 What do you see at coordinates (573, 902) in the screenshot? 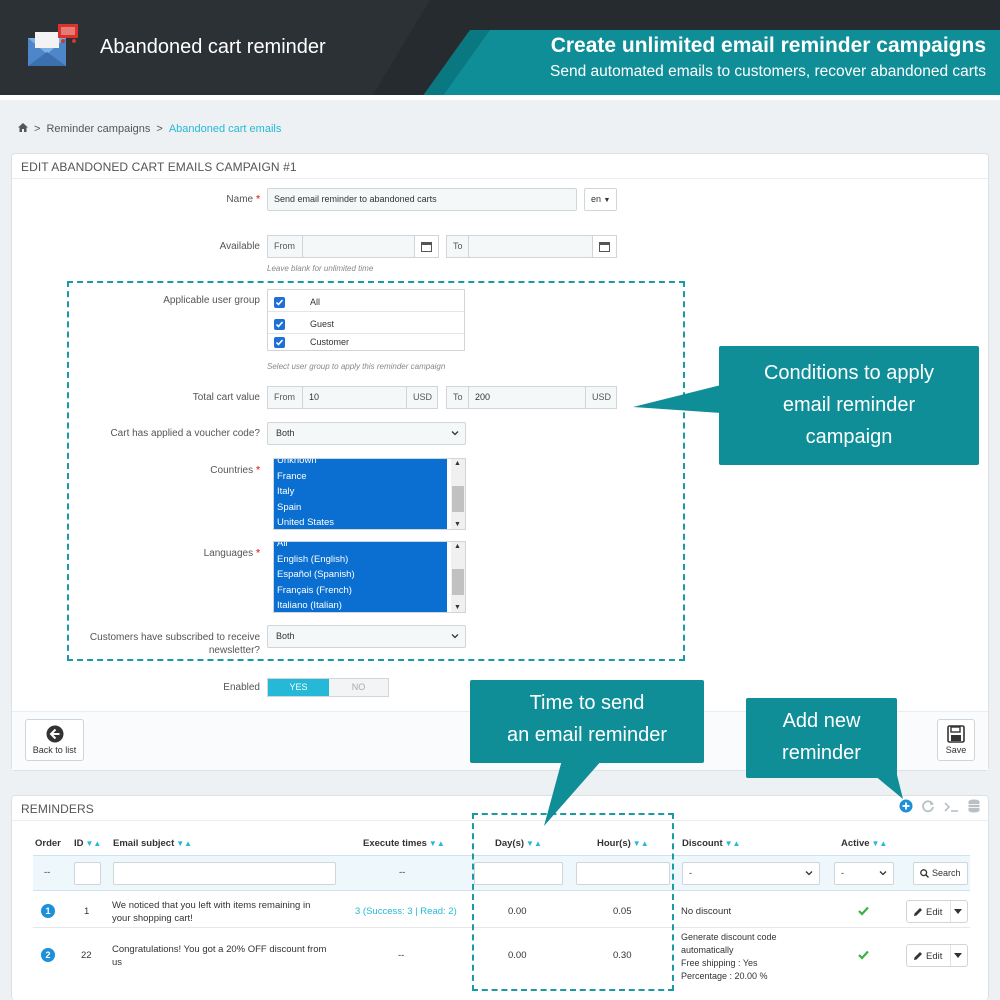
I see `time-highlight` at bounding box center [573, 902].